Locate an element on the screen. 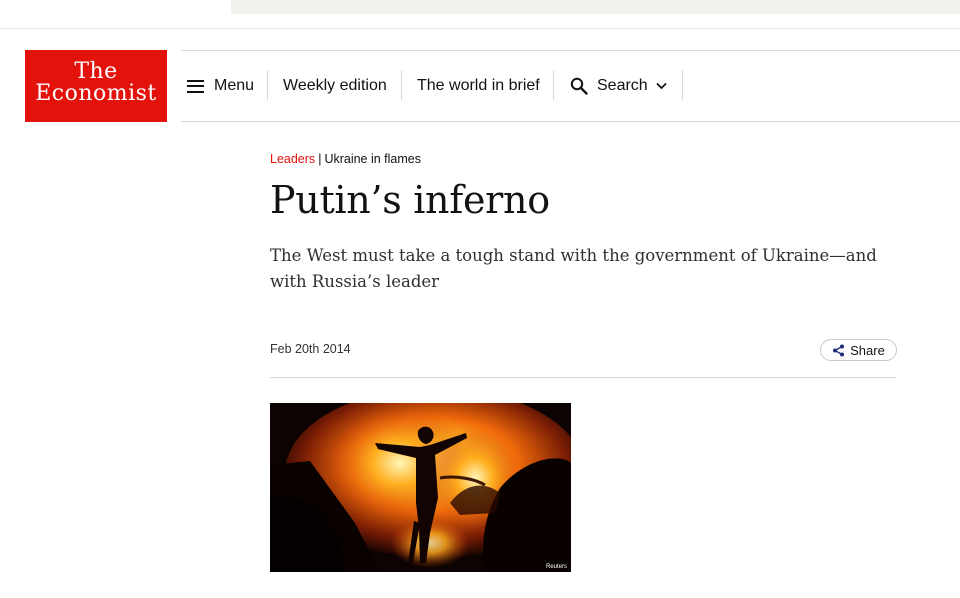 The image size is (960, 598). nav-bottom-divider is located at coordinates (570, 121).